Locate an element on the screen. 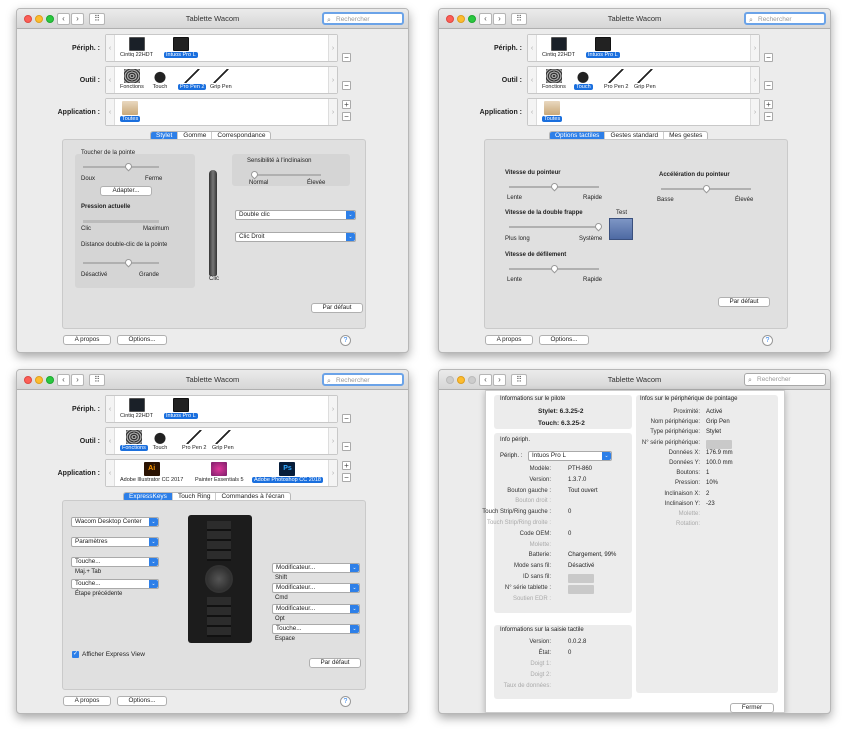  app-photoshop: Ps Adobe Photoshop CC 2018 is located at coordinates (287, 472).